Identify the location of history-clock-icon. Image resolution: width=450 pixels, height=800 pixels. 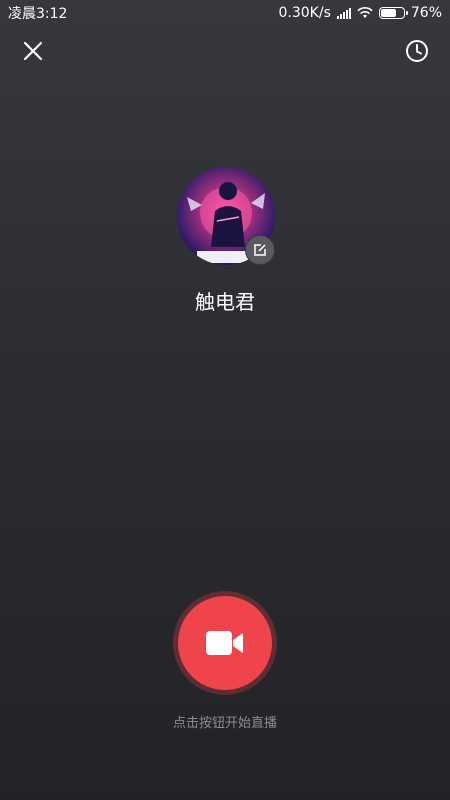
(417, 51).